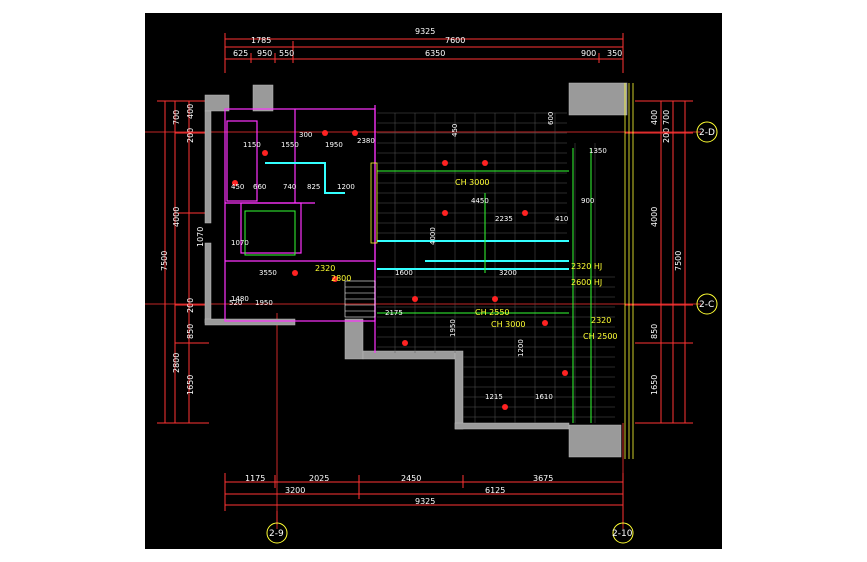 Image resolution: width=867 pixels, height=562 pixels. What do you see at coordinates (289, 187) in the screenshot?
I see `annotation-740: 740` at bounding box center [289, 187].